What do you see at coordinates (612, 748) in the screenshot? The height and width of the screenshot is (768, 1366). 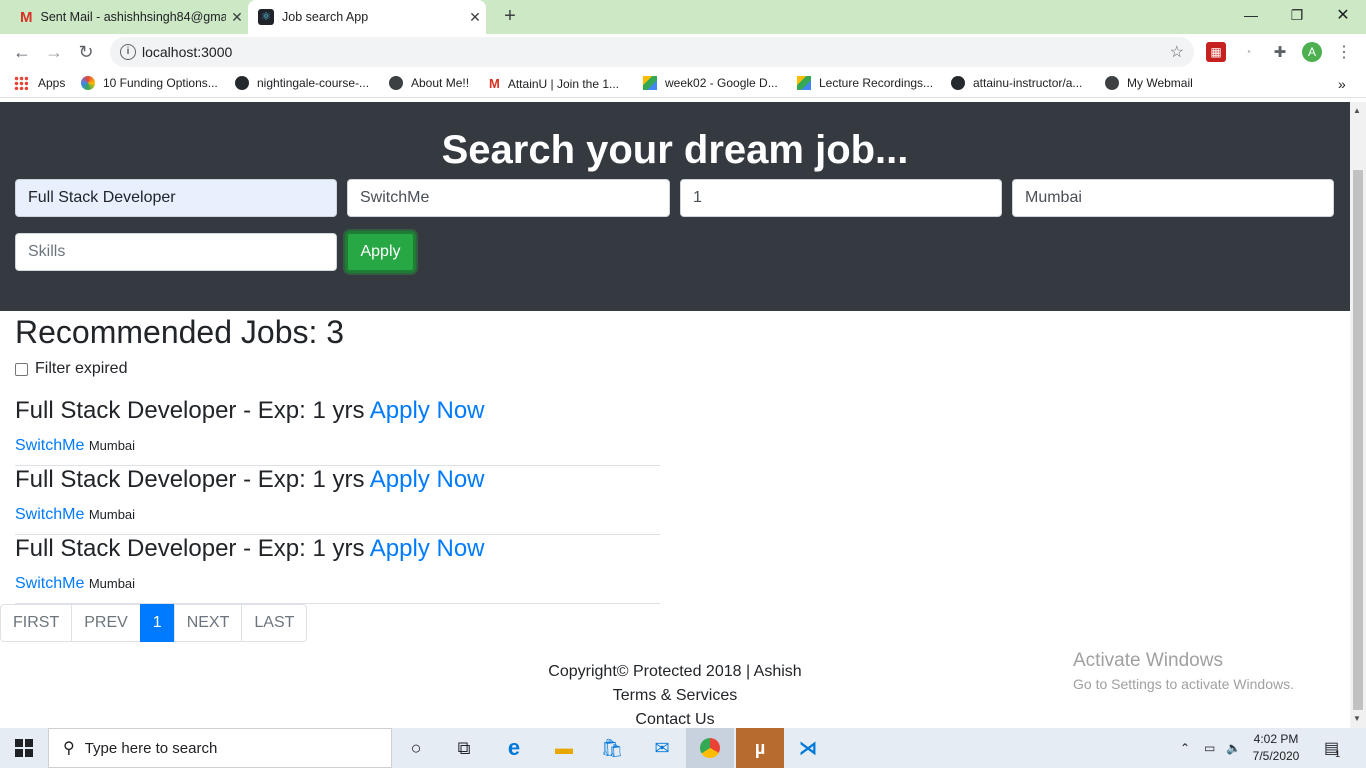 I see `store-icon: 🛍` at bounding box center [612, 748].